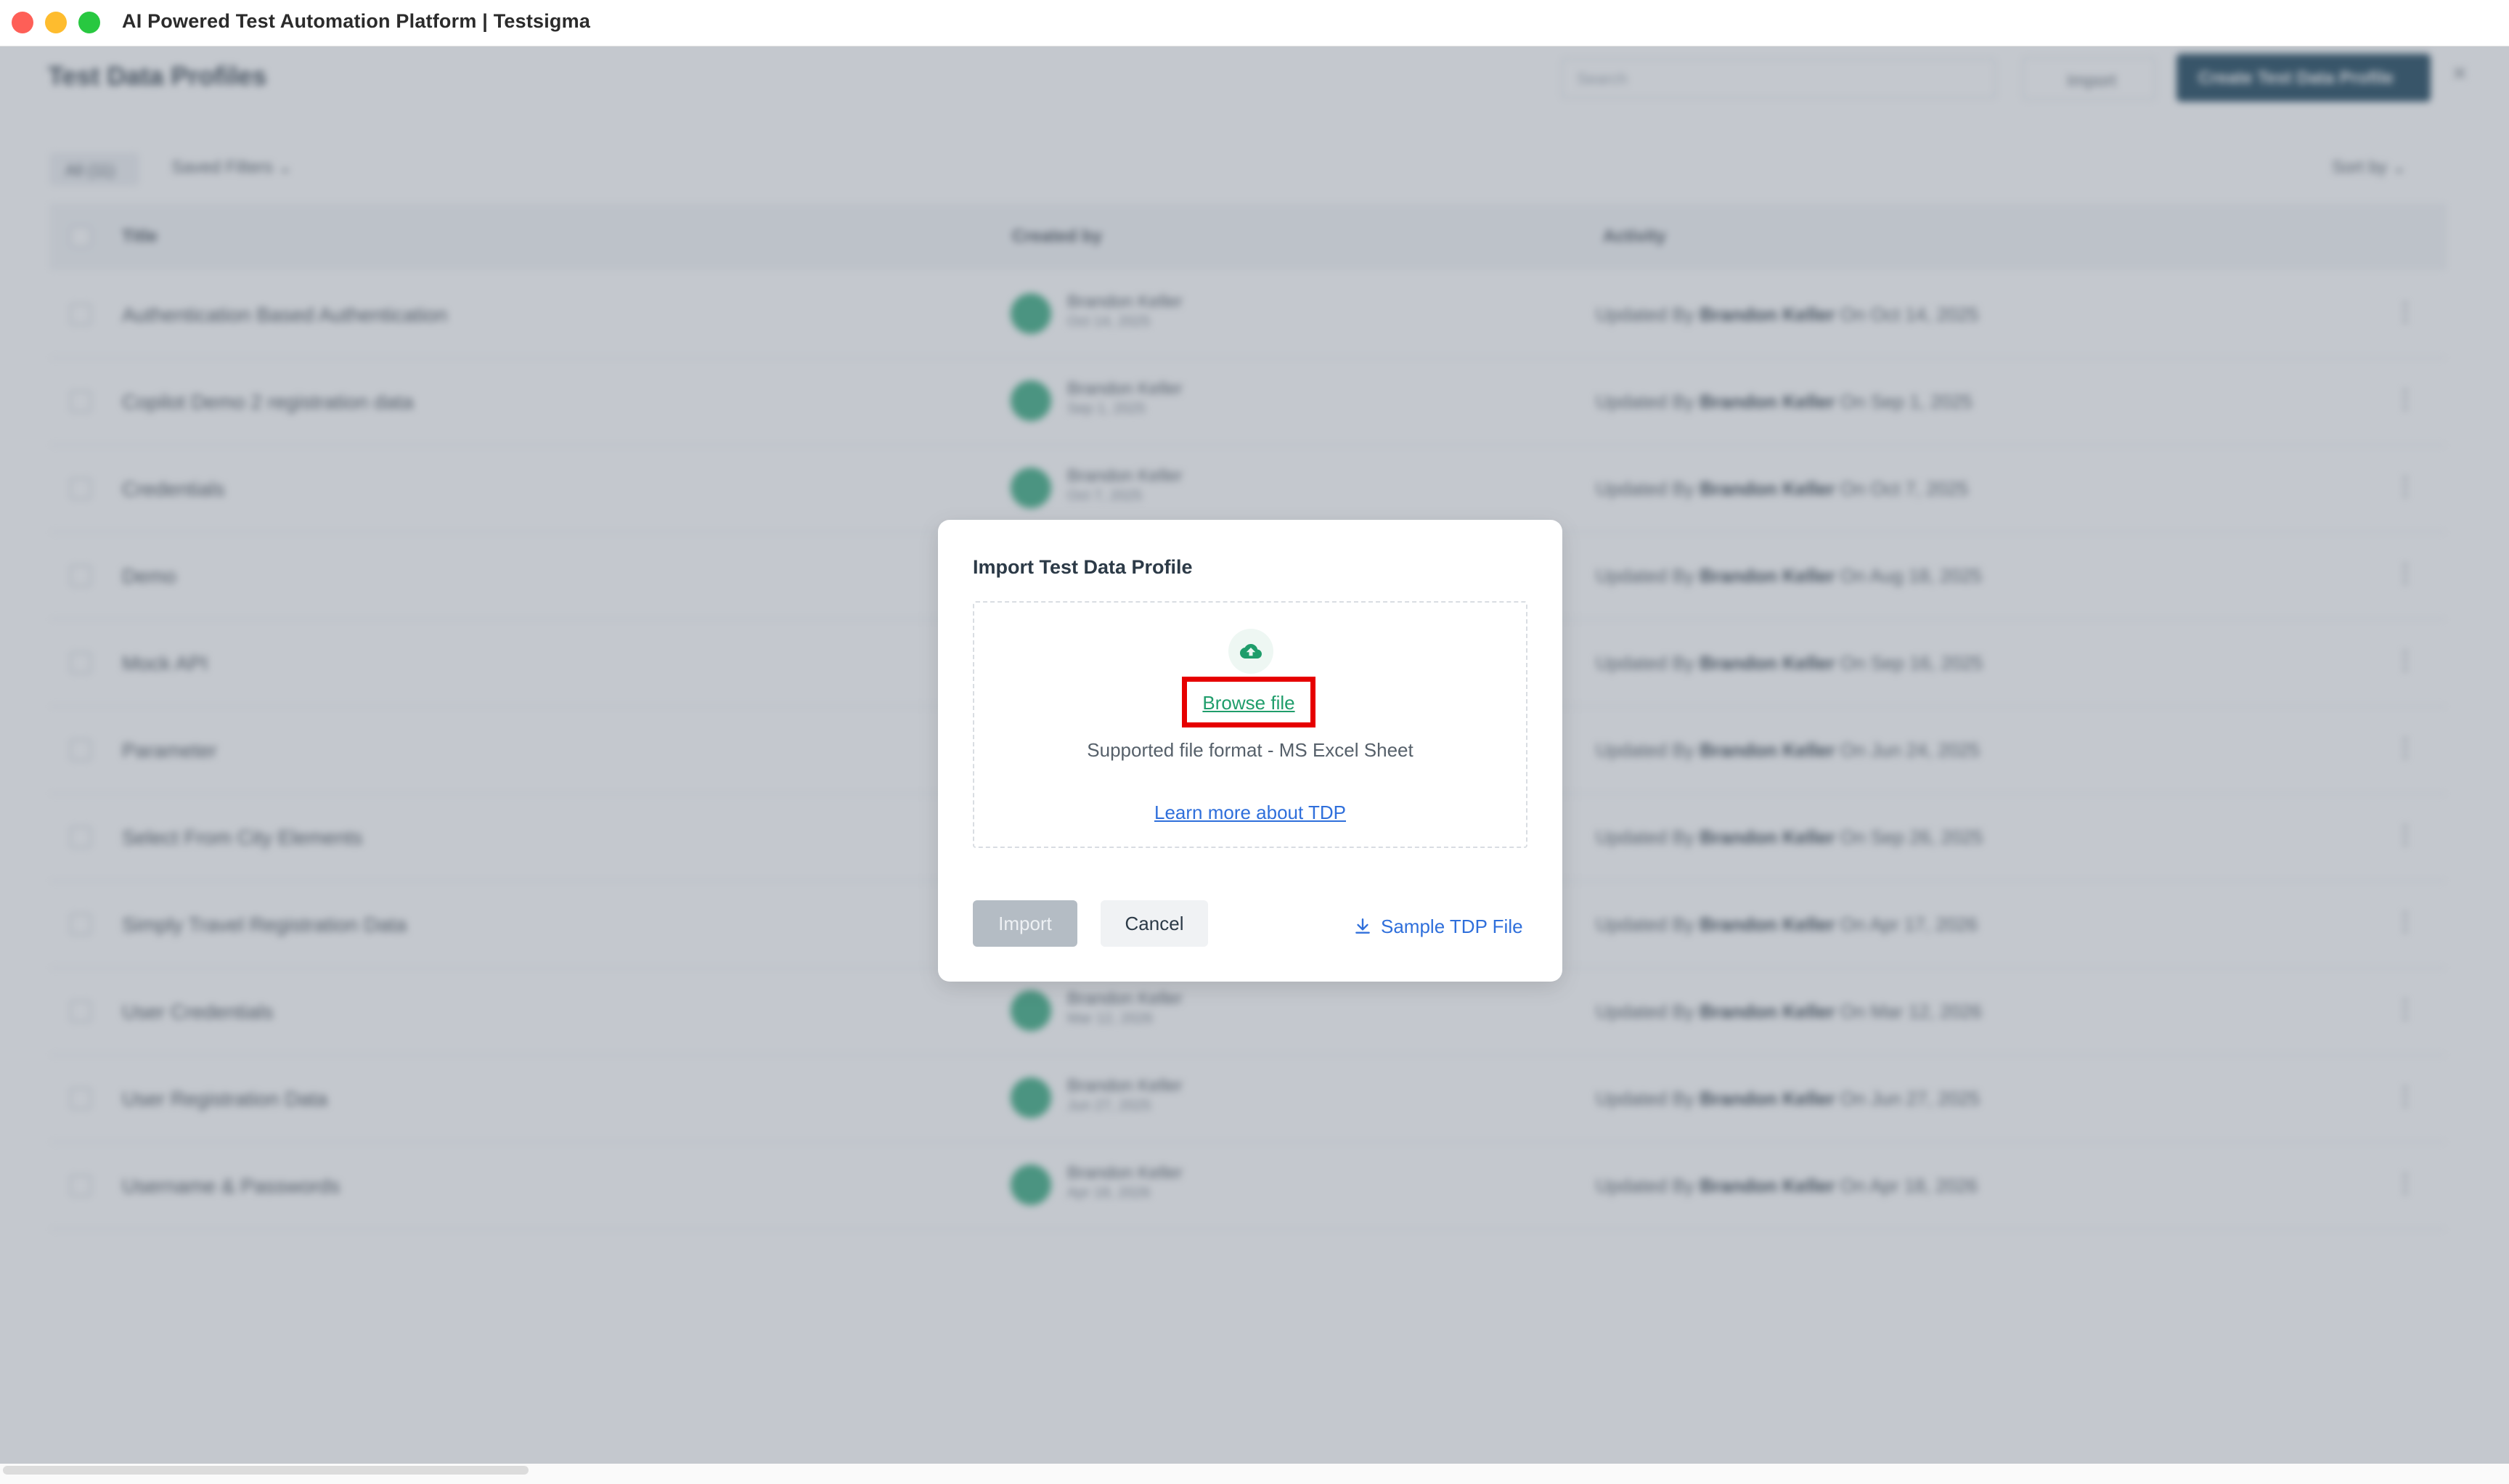 This screenshot has height=1484, width=2509. What do you see at coordinates (266, 1470) in the screenshot?
I see `scrollbar-thumb` at bounding box center [266, 1470].